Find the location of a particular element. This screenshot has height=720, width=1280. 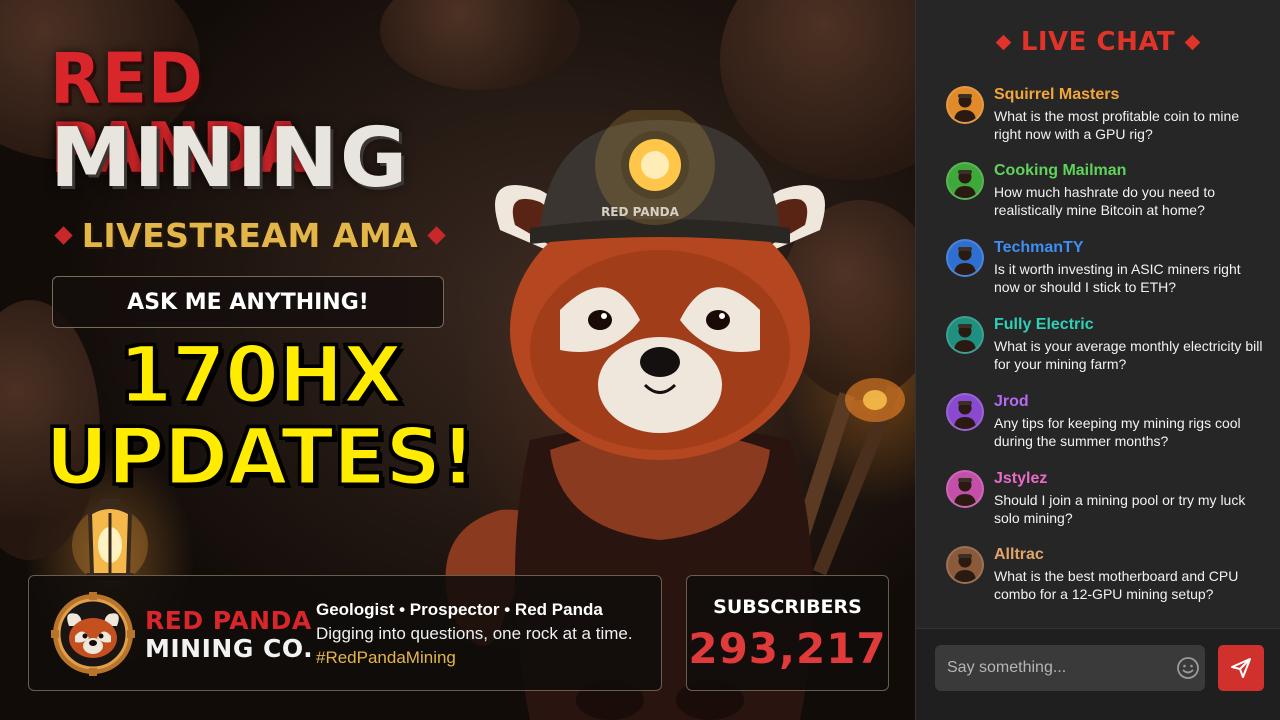

subtitle: LIVESTREAM AMA is located at coordinates (250, 235).